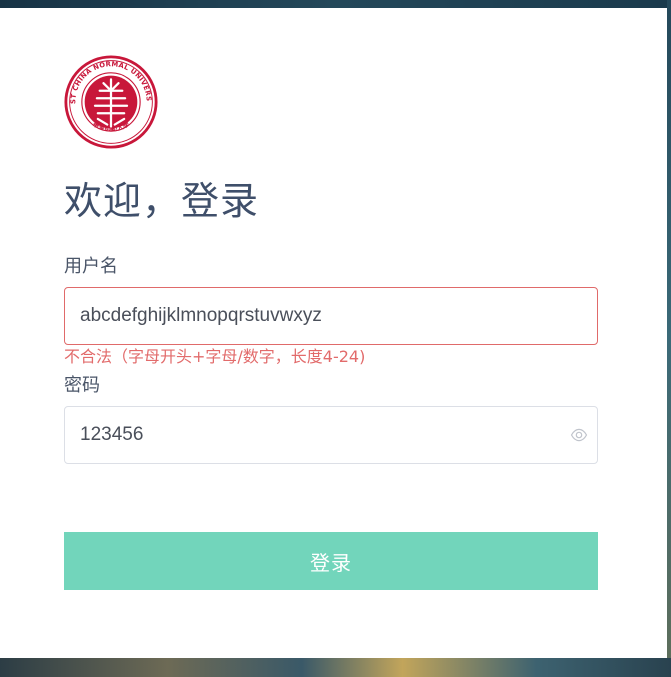 This screenshot has width=671, height=677. What do you see at coordinates (215, 356) in the screenshot?
I see `username-error-message: 不合法（字母开头+字母/数字，长度4-24)` at bounding box center [215, 356].